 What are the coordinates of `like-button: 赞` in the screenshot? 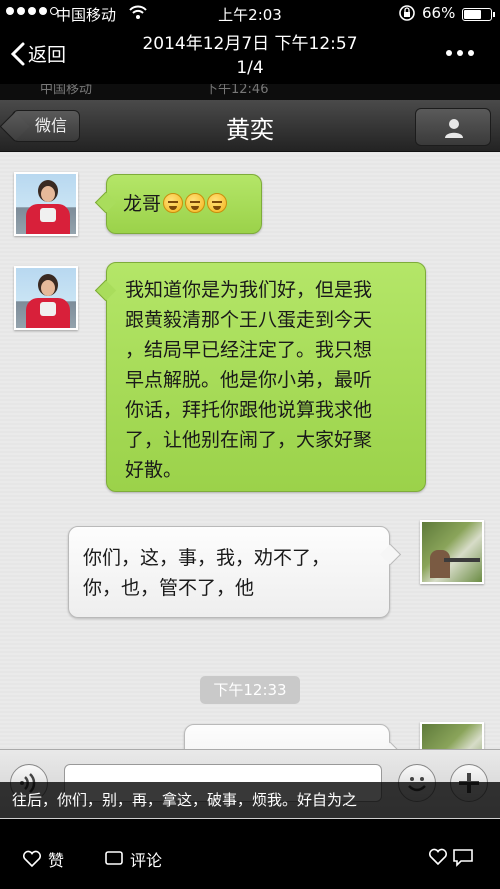 It's located at (43, 859).